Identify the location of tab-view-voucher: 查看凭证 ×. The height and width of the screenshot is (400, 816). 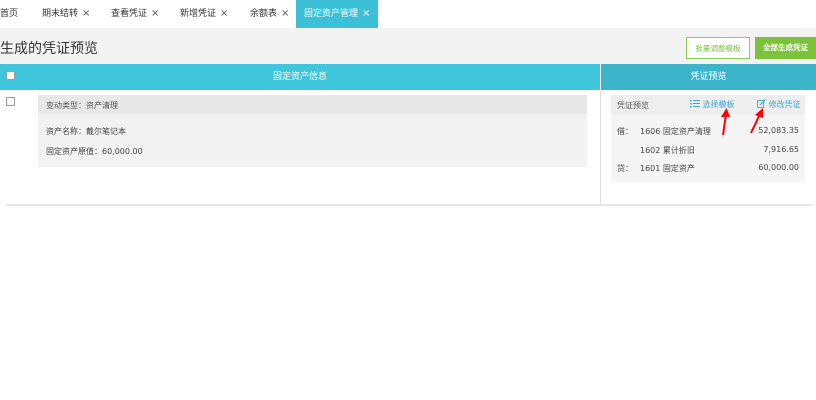
(135, 14).